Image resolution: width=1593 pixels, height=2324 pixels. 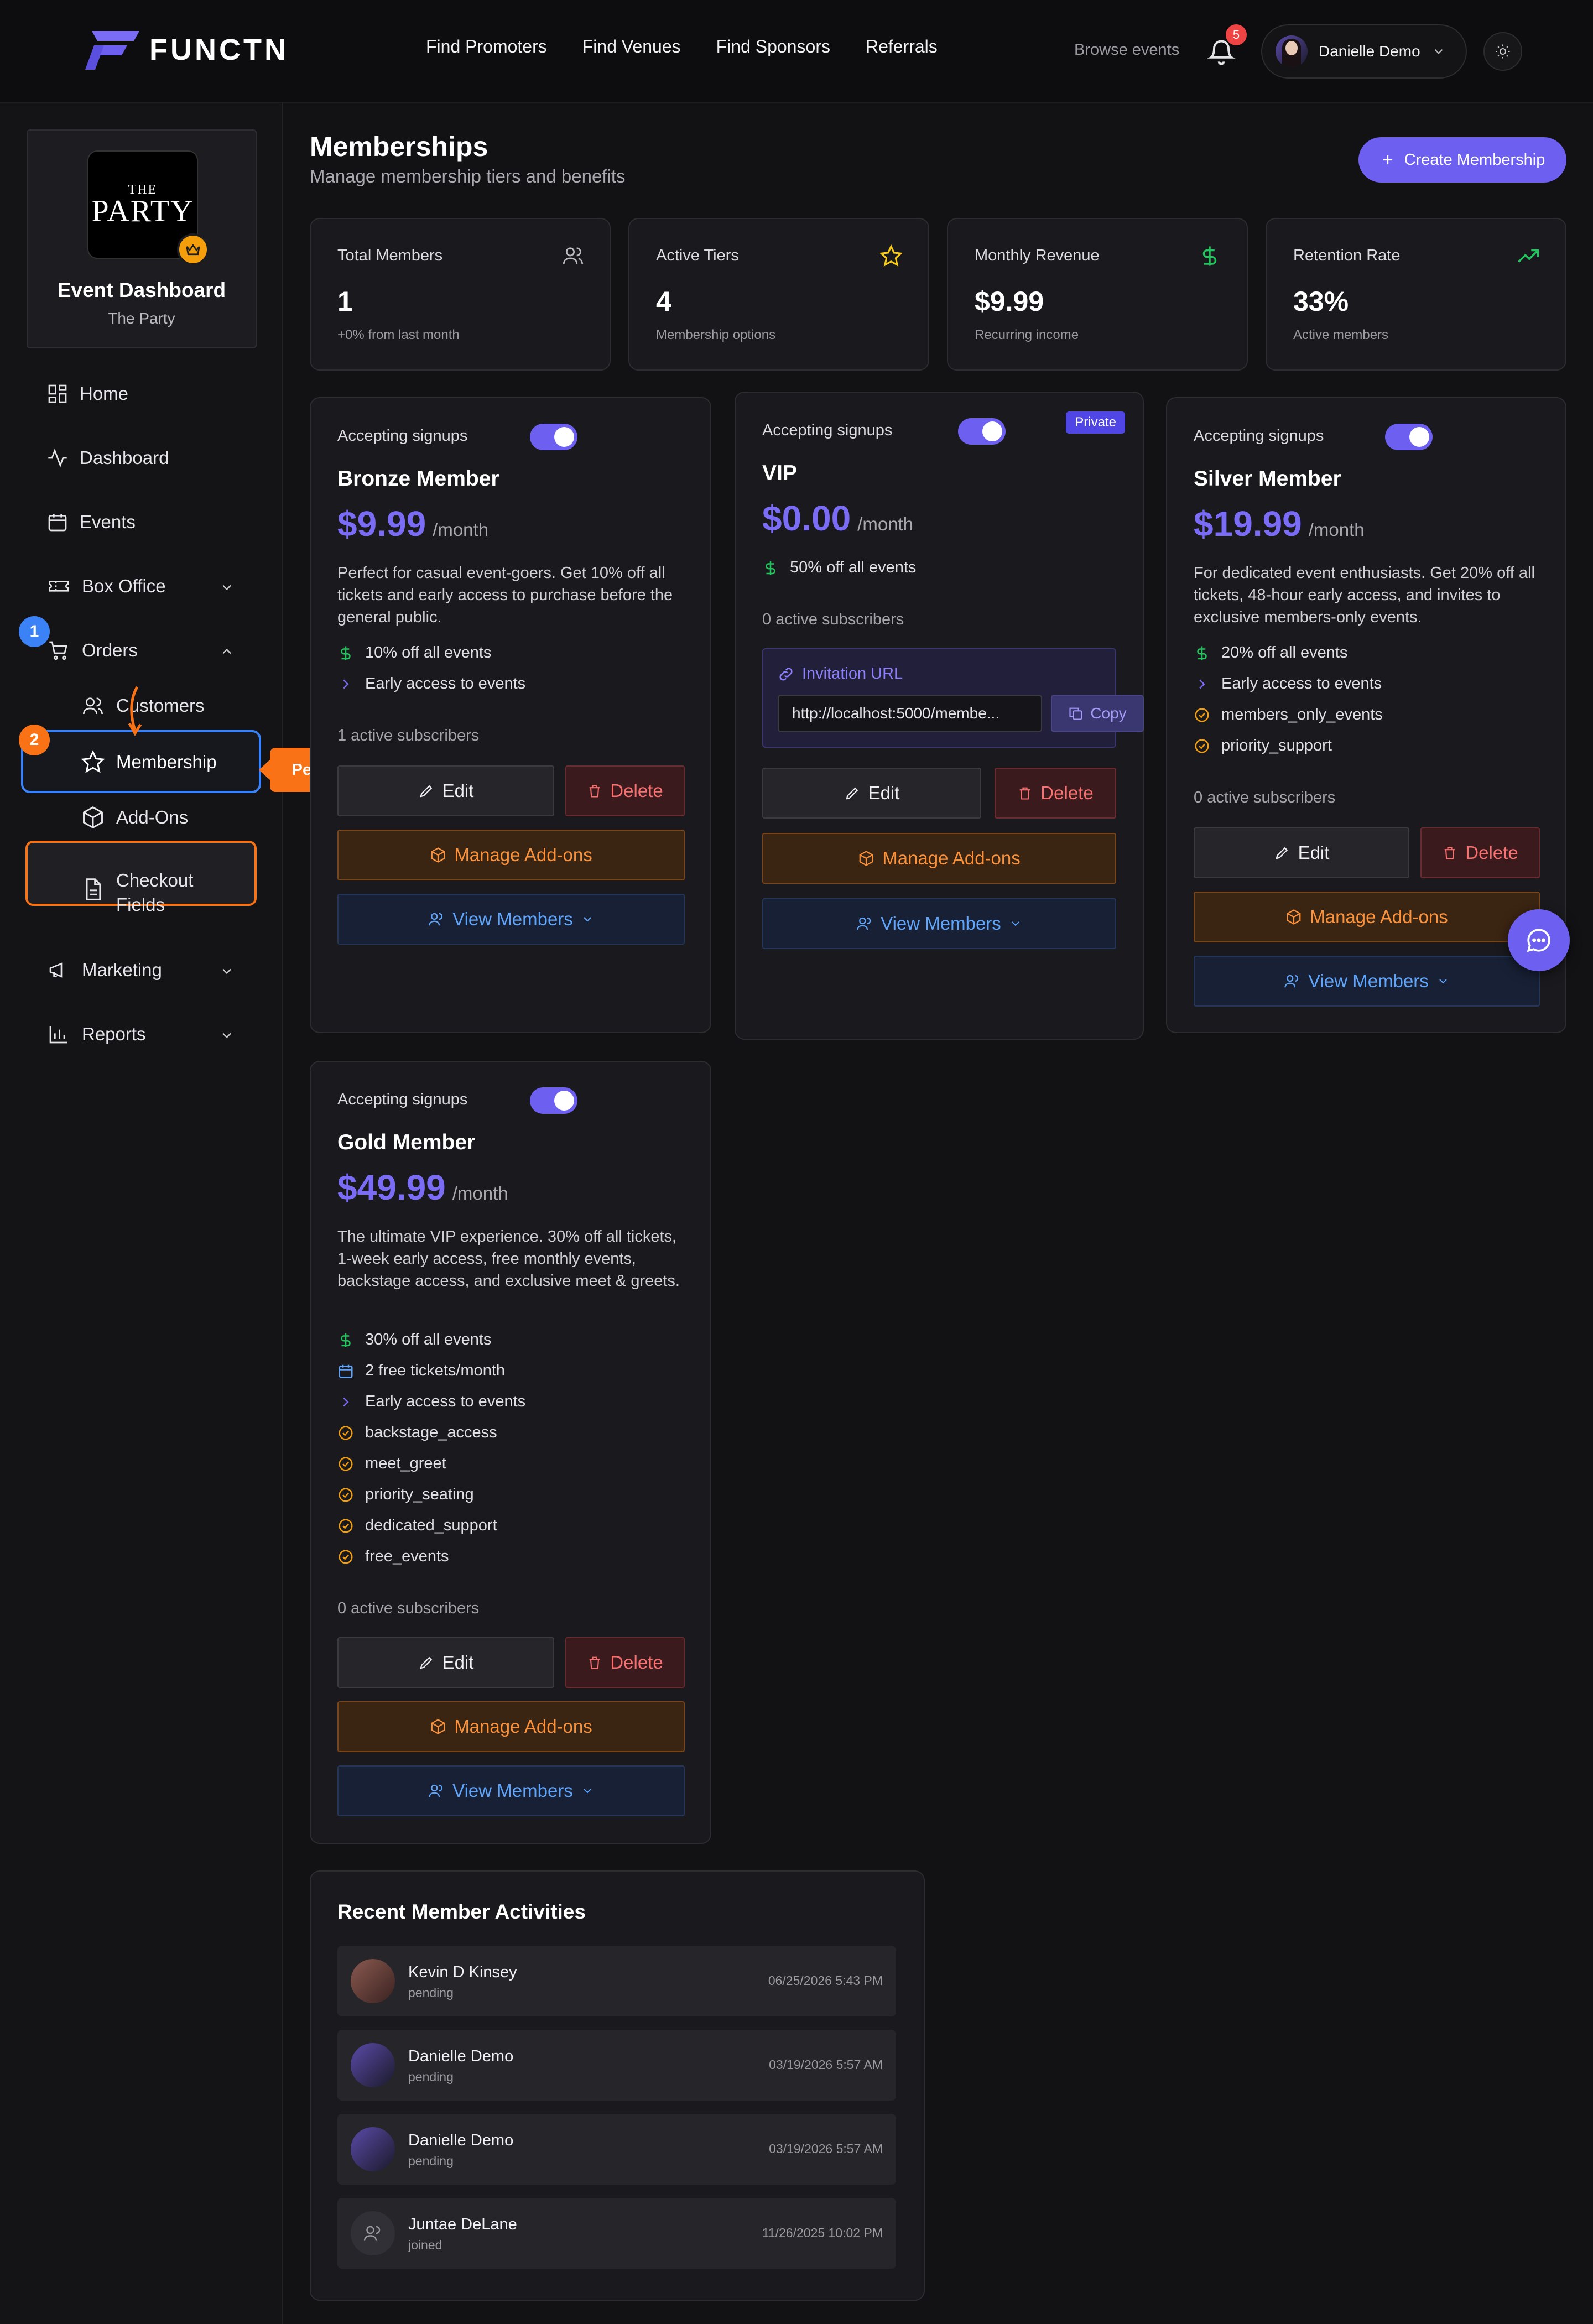 I want to click on sidebar-item-orders: Orders, so click(x=92, y=650).